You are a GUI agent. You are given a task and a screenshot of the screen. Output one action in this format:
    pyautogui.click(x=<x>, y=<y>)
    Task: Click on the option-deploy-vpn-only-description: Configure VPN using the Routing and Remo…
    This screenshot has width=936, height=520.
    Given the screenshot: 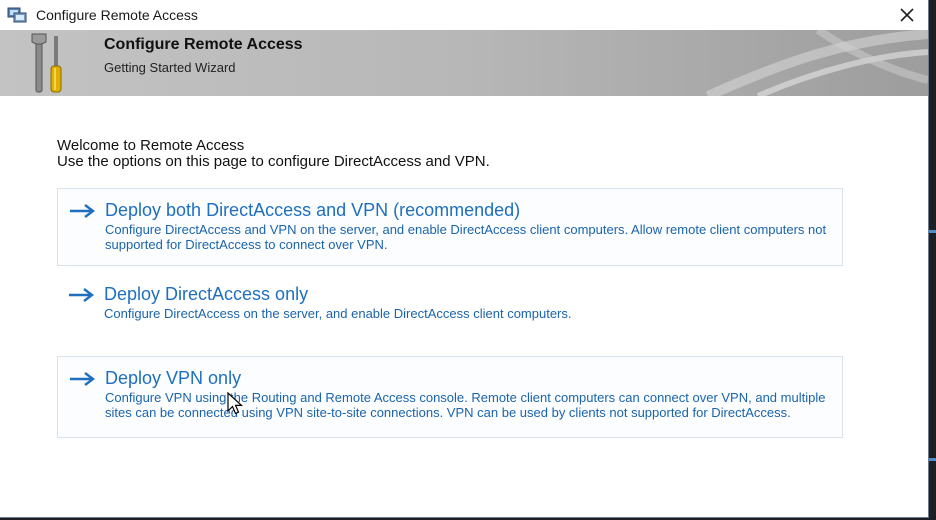 What is the action you would take?
    pyautogui.click(x=465, y=405)
    